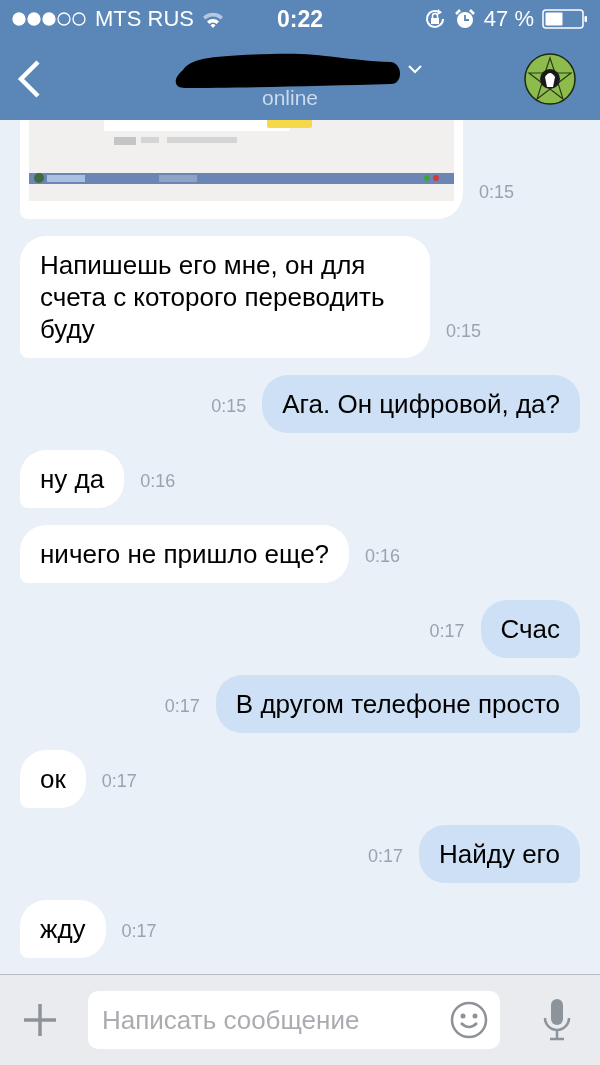  Describe the element at coordinates (53, 779) in the screenshot. I see `message-bubble: ок` at that location.